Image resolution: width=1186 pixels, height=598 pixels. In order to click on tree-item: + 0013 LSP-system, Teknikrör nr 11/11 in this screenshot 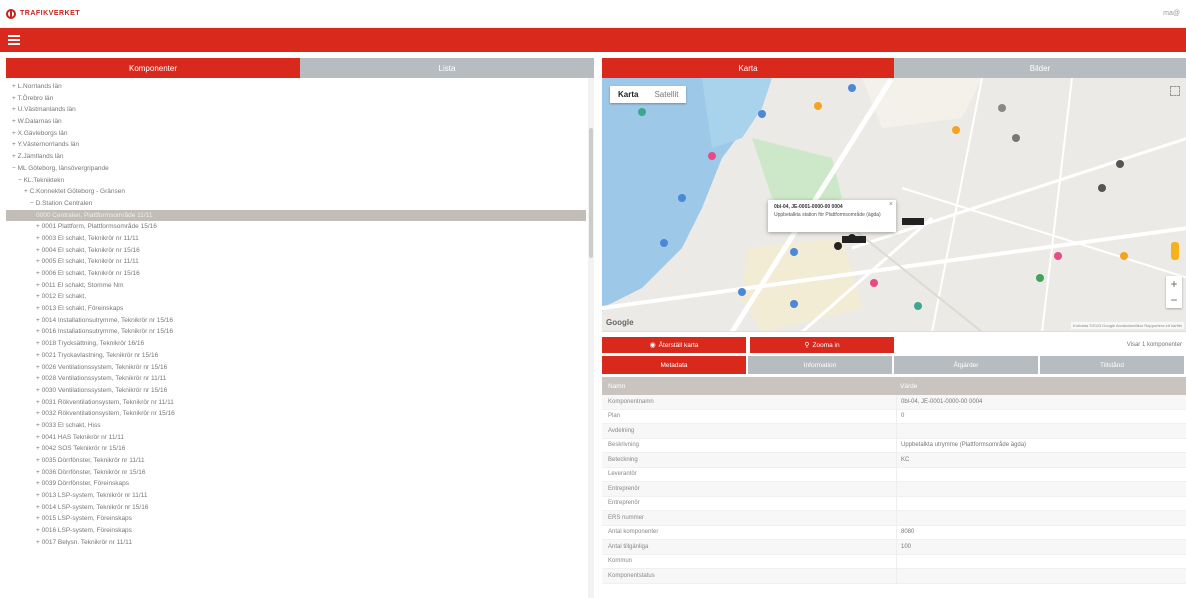, I will do `click(300, 496)`.